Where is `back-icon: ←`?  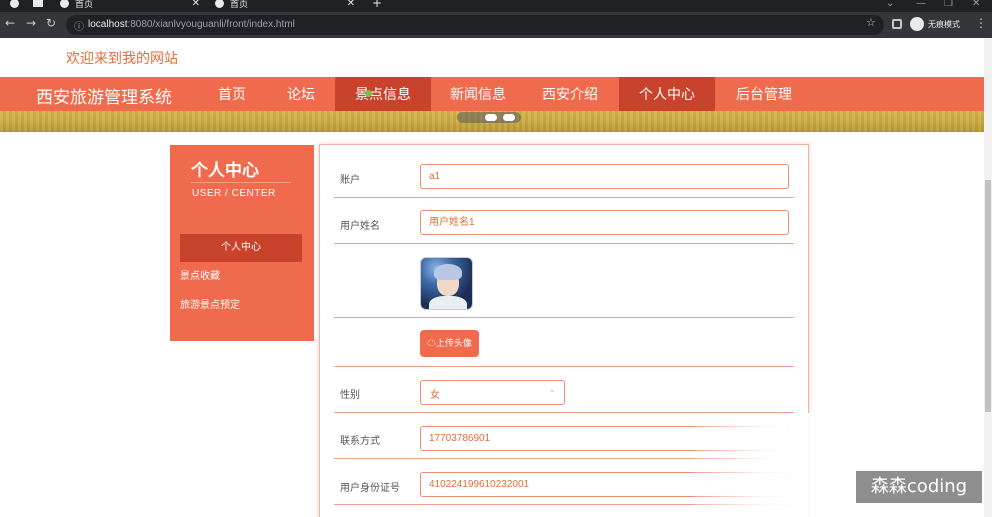 back-icon: ← is located at coordinates (10, 23).